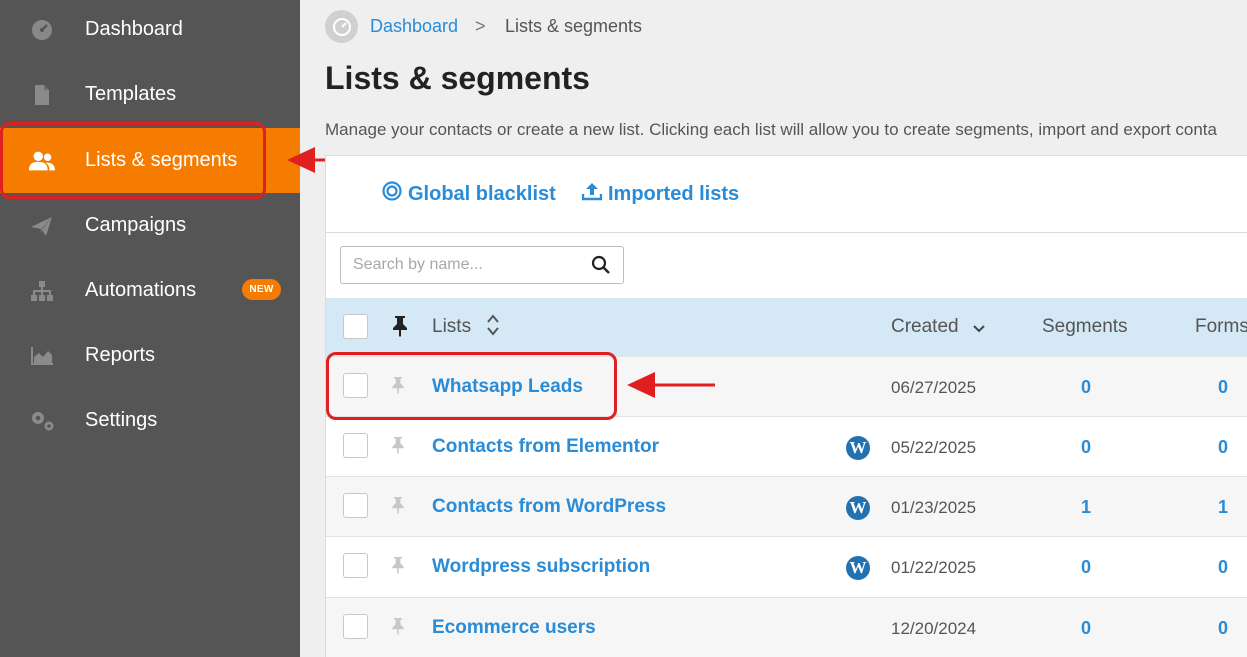 This screenshot has height=657, width=1247. I want to click on sidebar-item-templates: Templates, so click(150, 94).